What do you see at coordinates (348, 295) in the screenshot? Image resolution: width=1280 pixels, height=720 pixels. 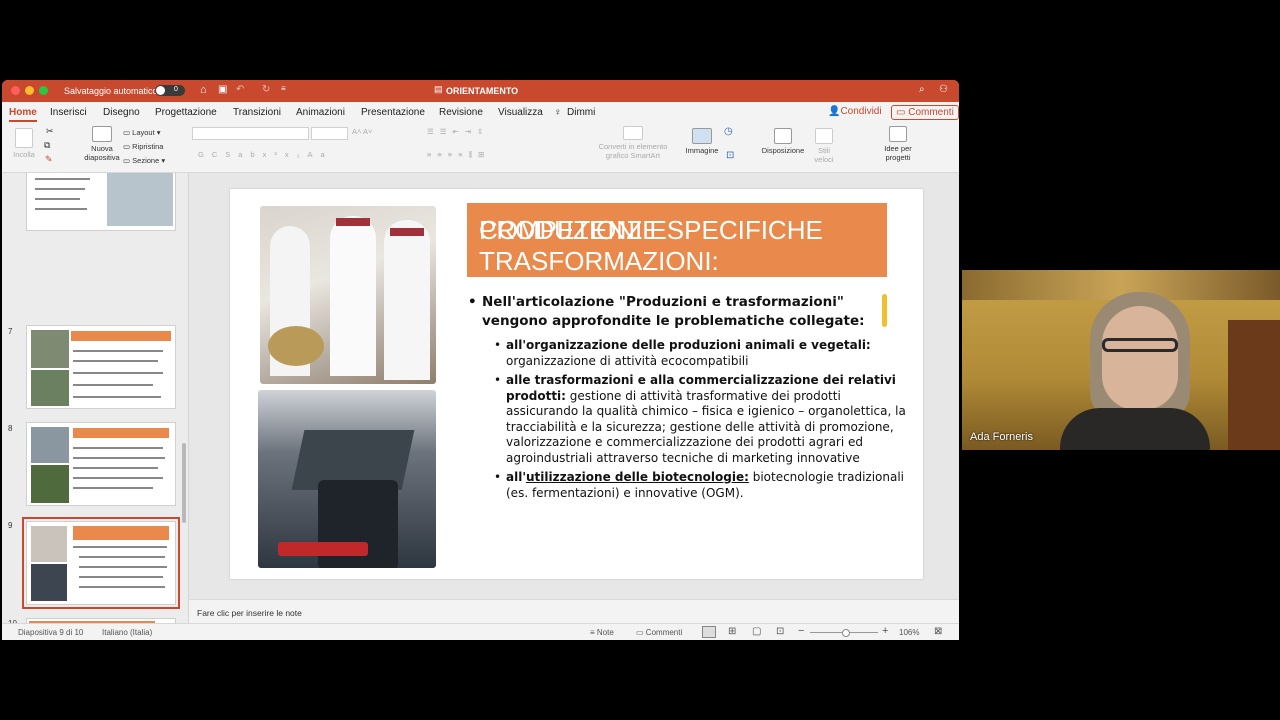 I see `students-lab-photo` at bounding box center [348, 295].